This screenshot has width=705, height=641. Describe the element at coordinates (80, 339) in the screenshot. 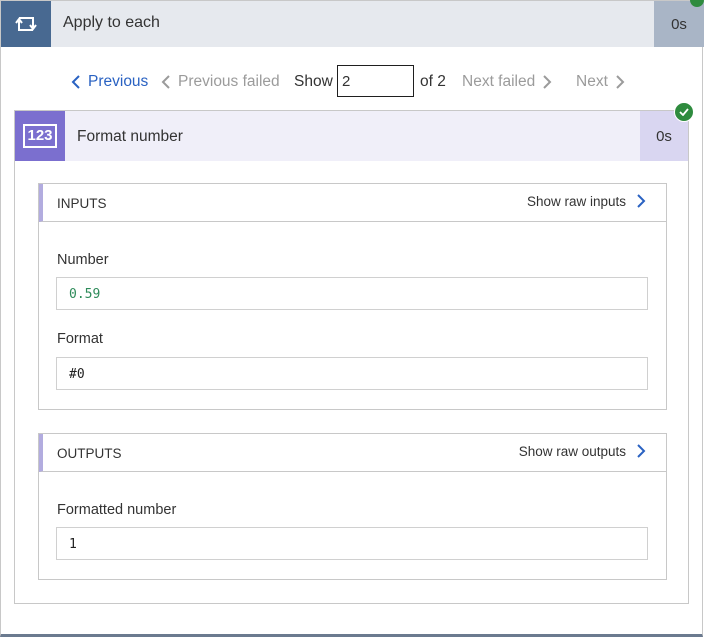

I see `format-field-label: Format` at that location.